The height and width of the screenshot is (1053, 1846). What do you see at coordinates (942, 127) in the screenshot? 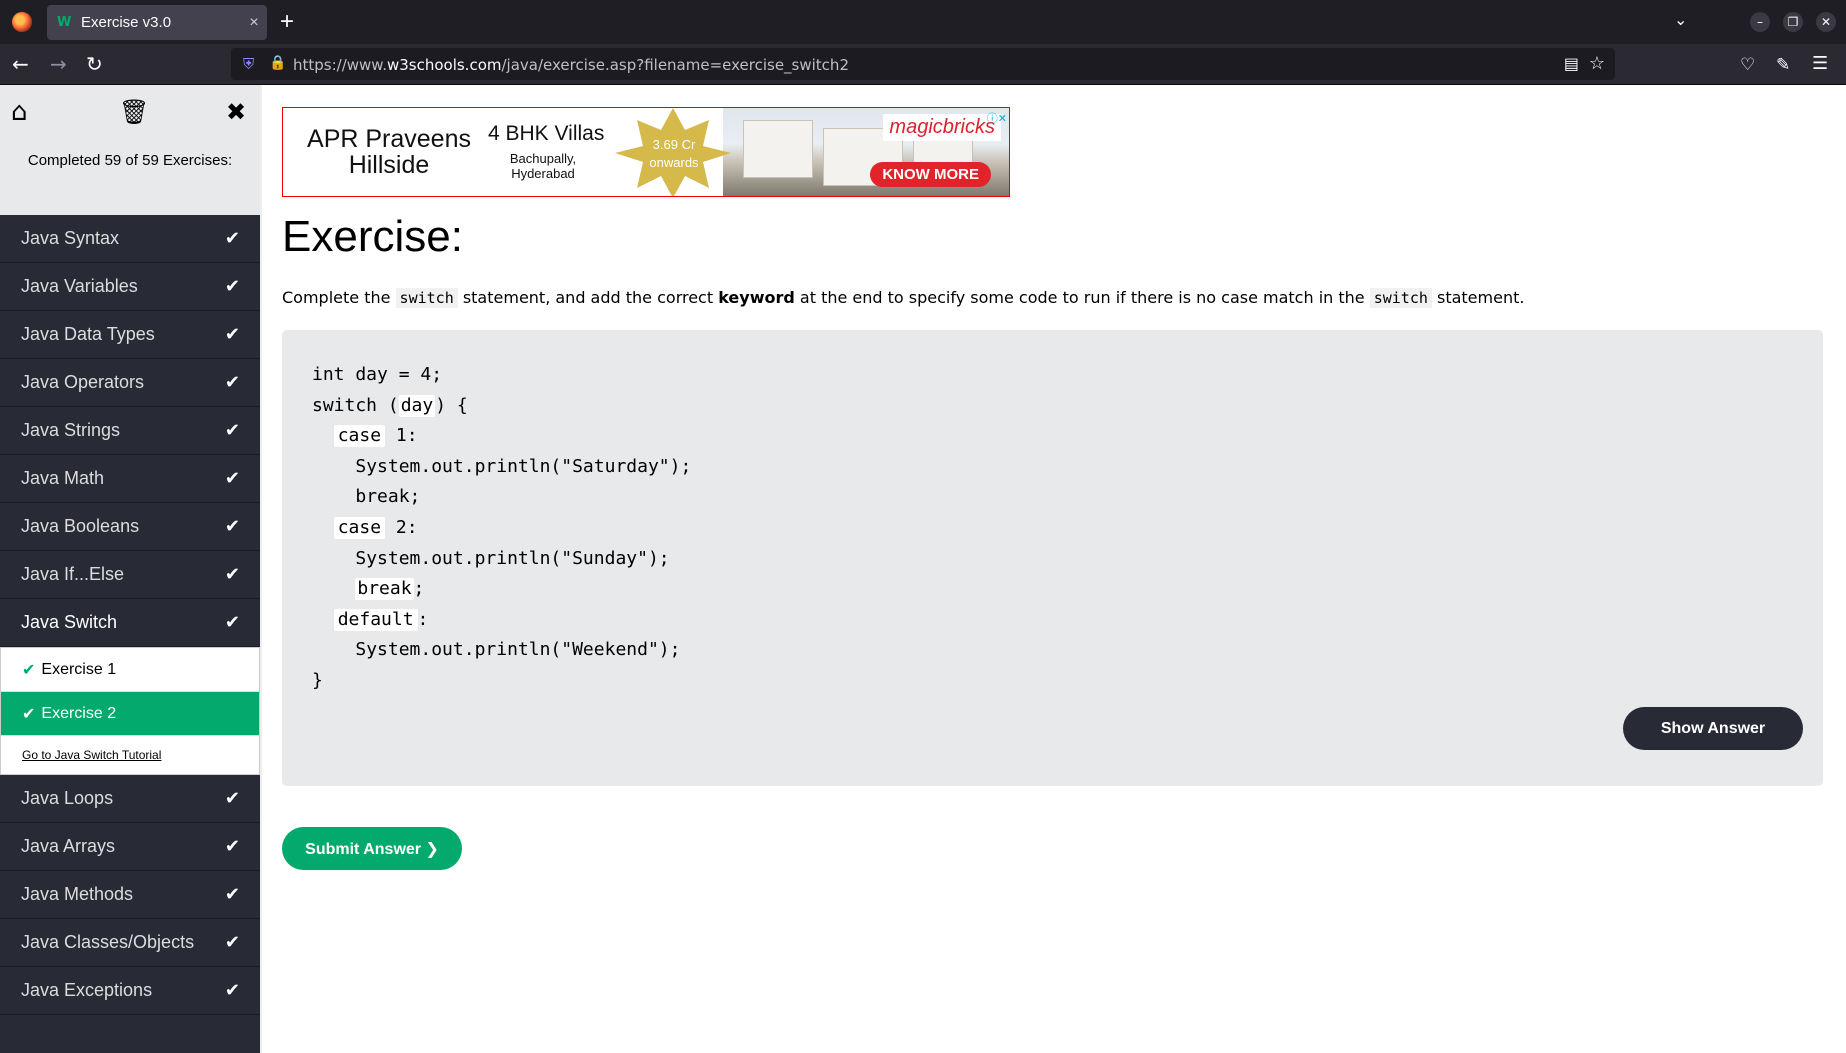
I see `ad-brand-logo: magicbricks` at bounding box center [942, 127].